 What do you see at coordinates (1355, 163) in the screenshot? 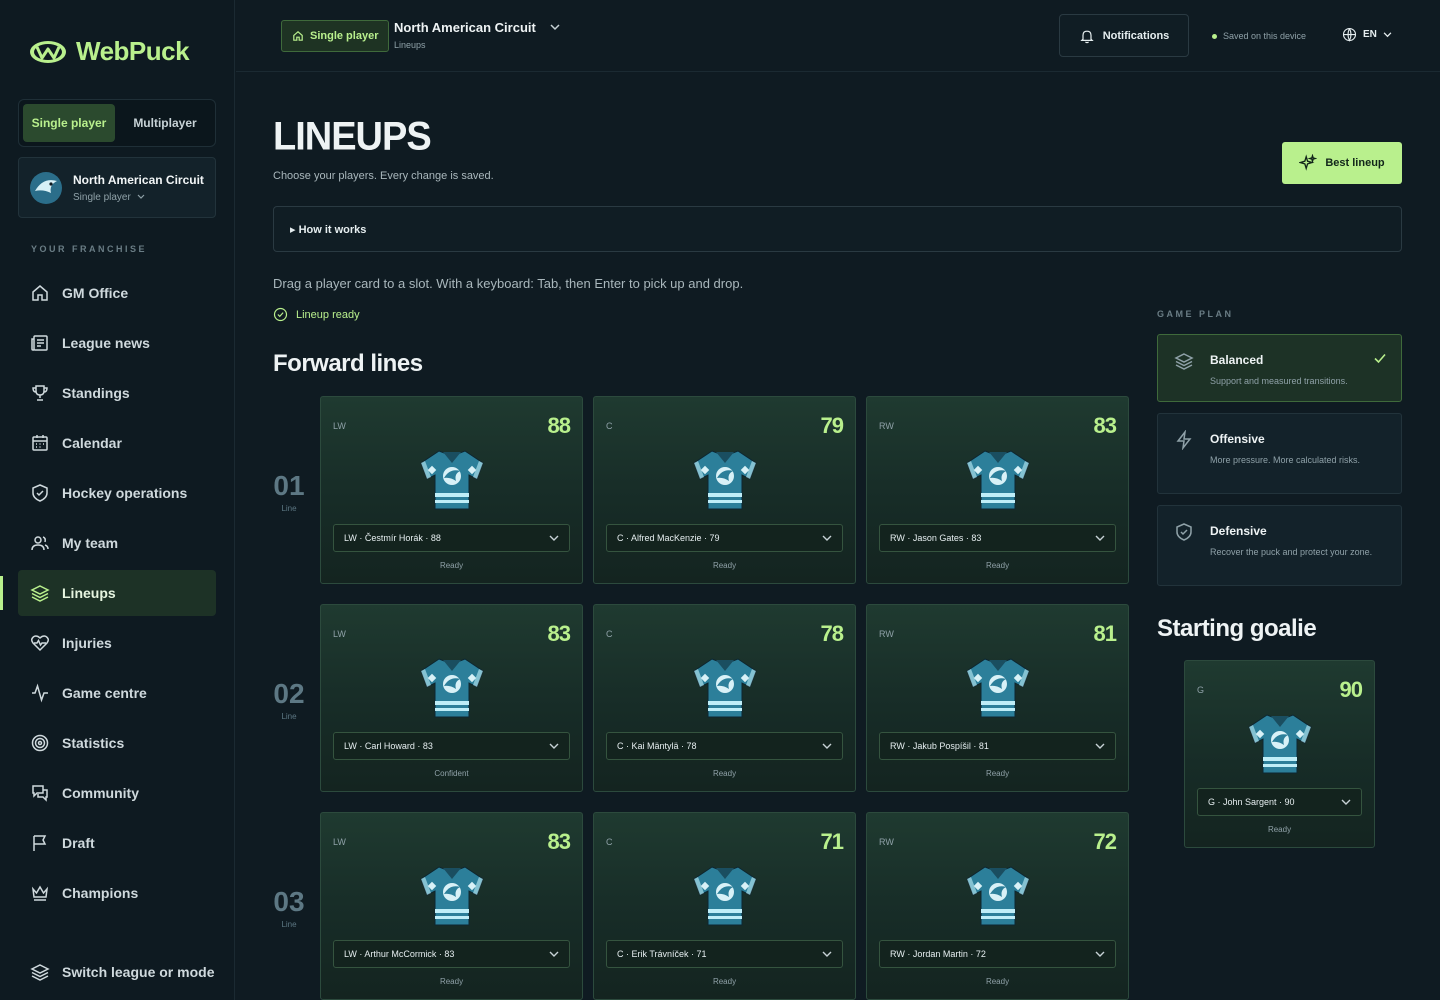
I see `best-lineup-label: Best lineup` at bounding box center [1355, 163].